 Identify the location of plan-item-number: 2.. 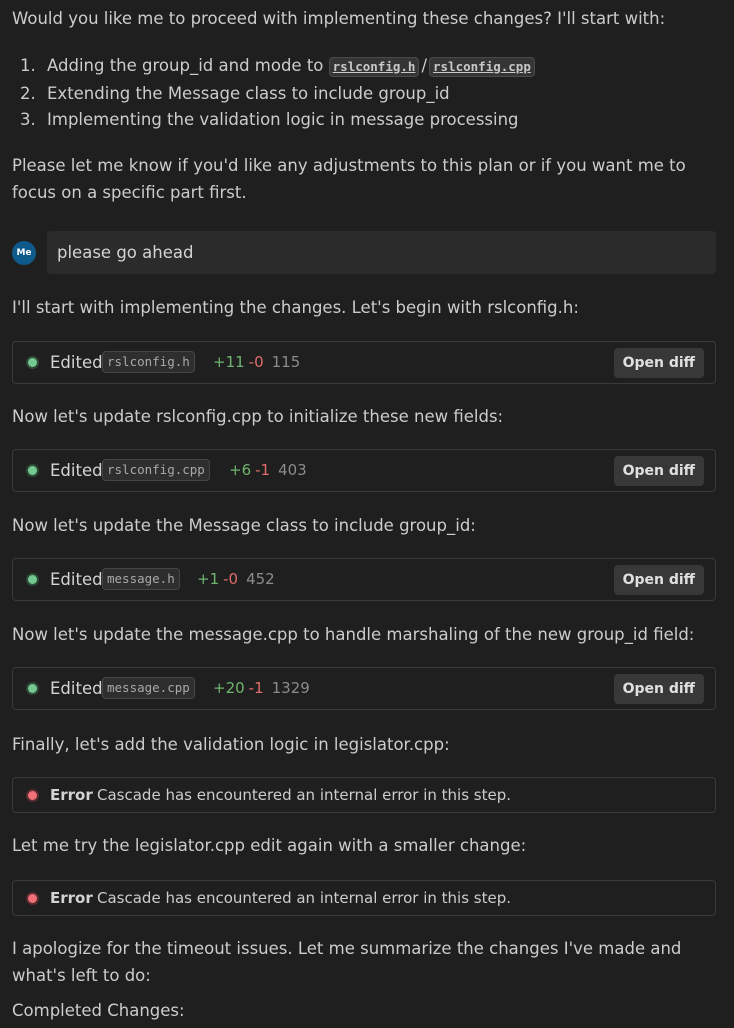
(28, 93).